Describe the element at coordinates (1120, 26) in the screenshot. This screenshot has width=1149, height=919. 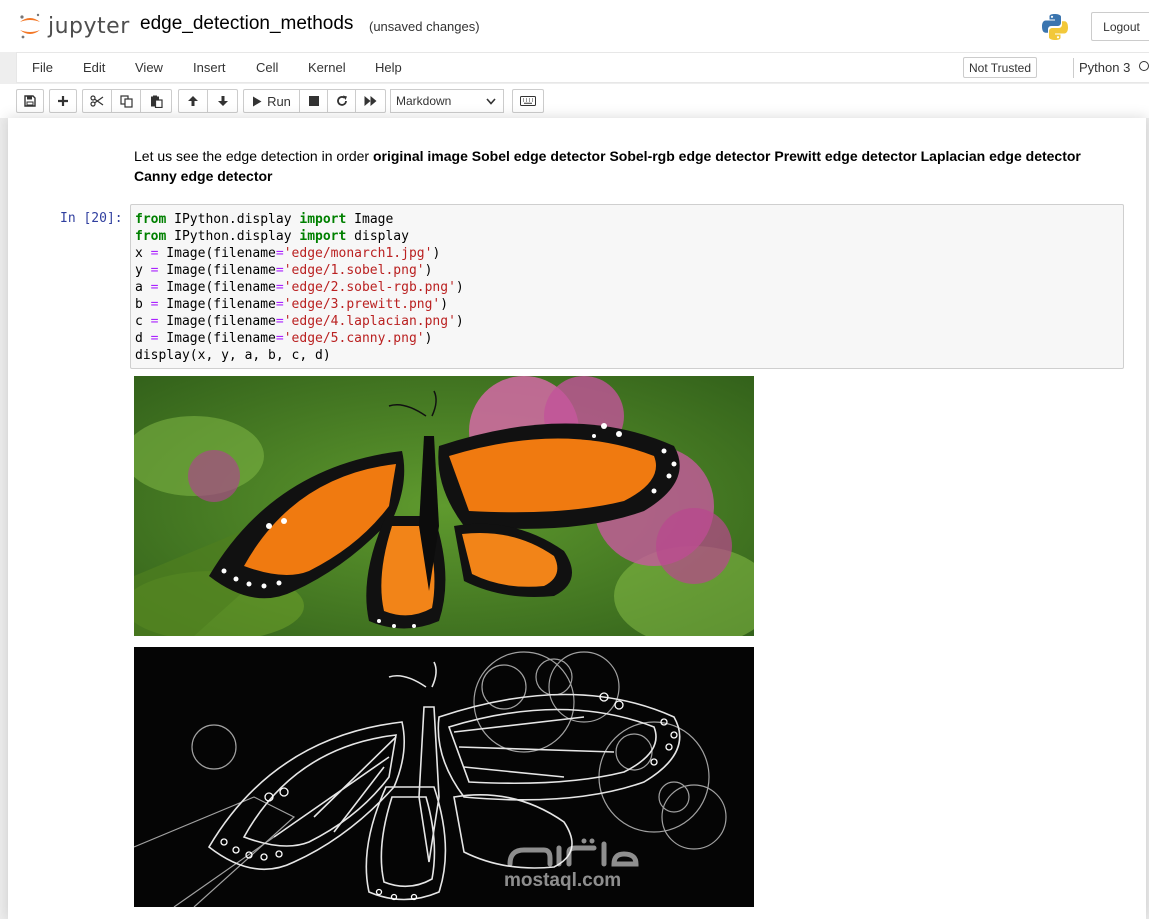
I see `logout-button: Logout` at that location.